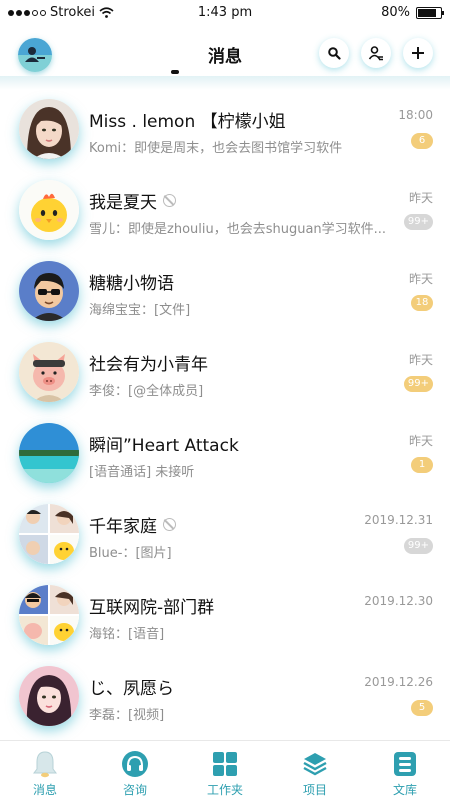 Image resolution: width=450 pixels, height=800 pixels. I want to click on add-button, so click(418, 53).